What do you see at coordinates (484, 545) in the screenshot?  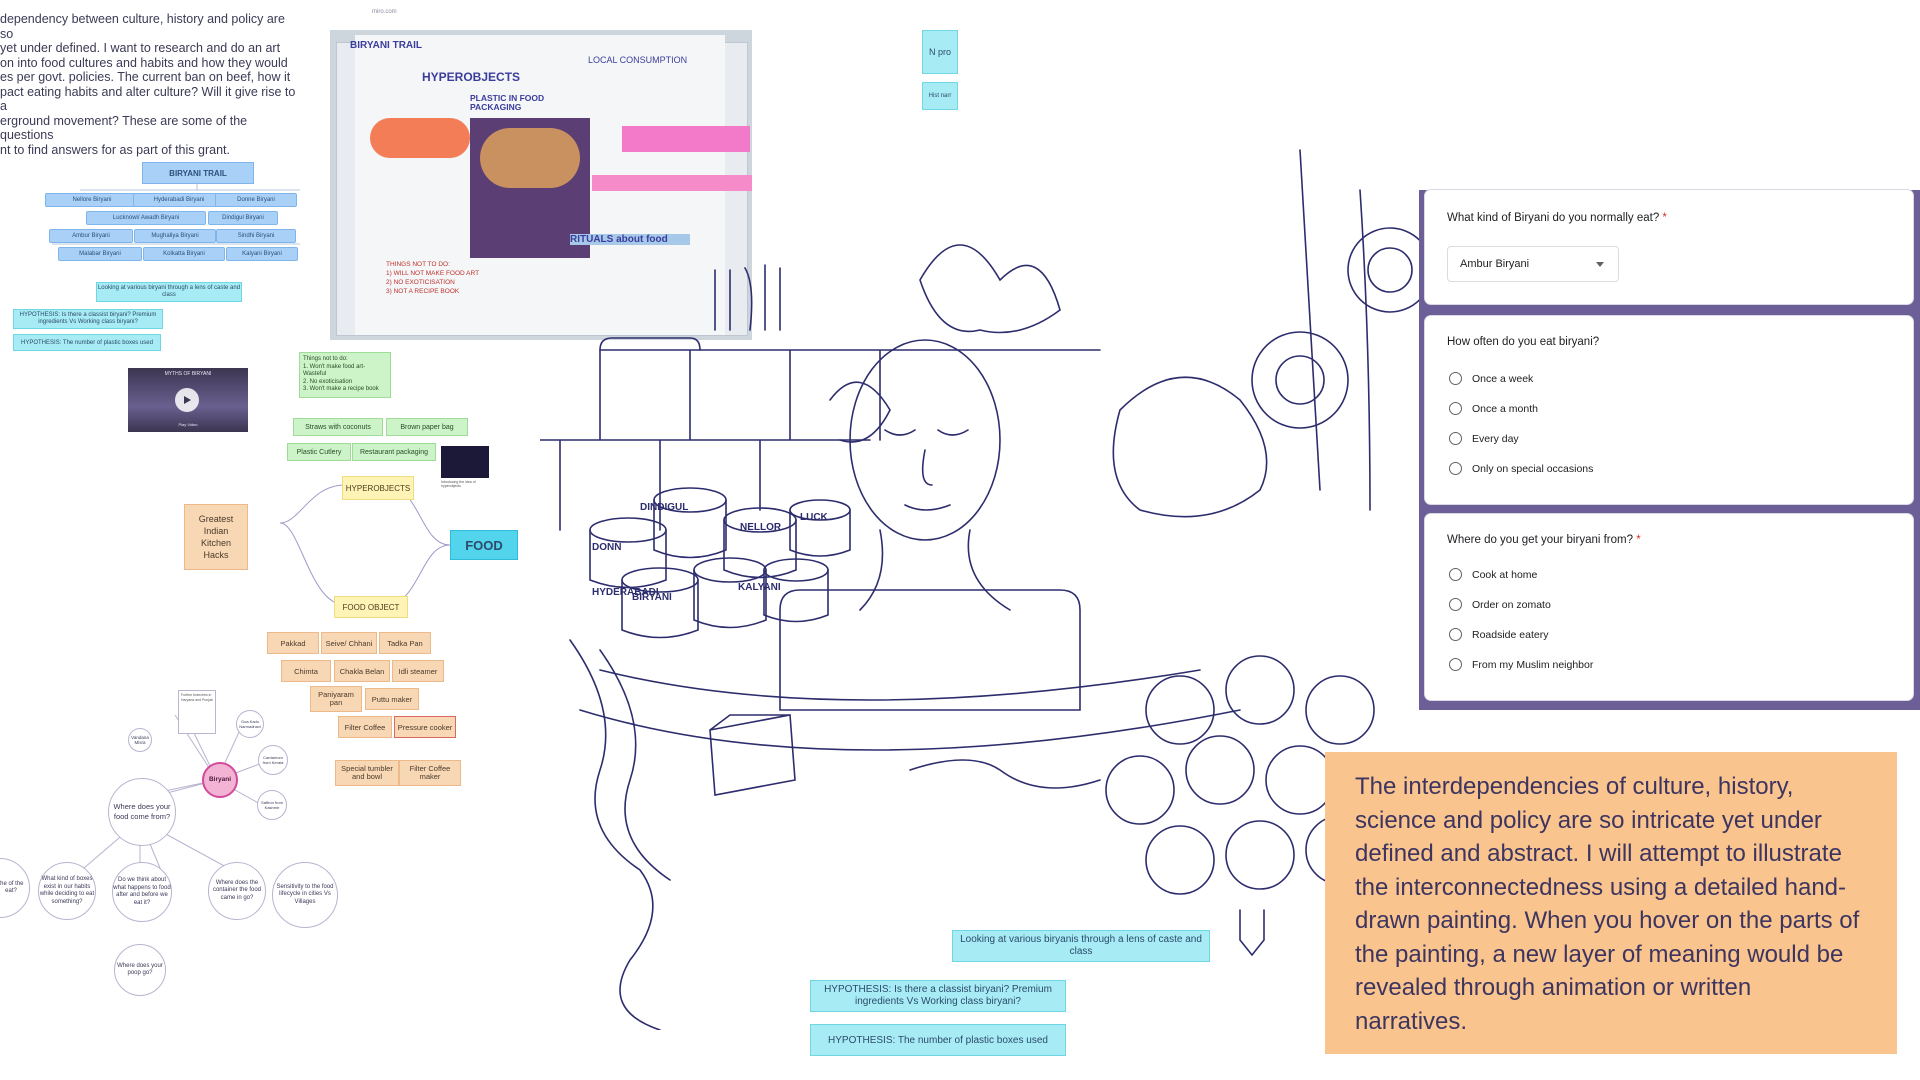 I see `food-node: FOOD` at bounding box center [484, 545].